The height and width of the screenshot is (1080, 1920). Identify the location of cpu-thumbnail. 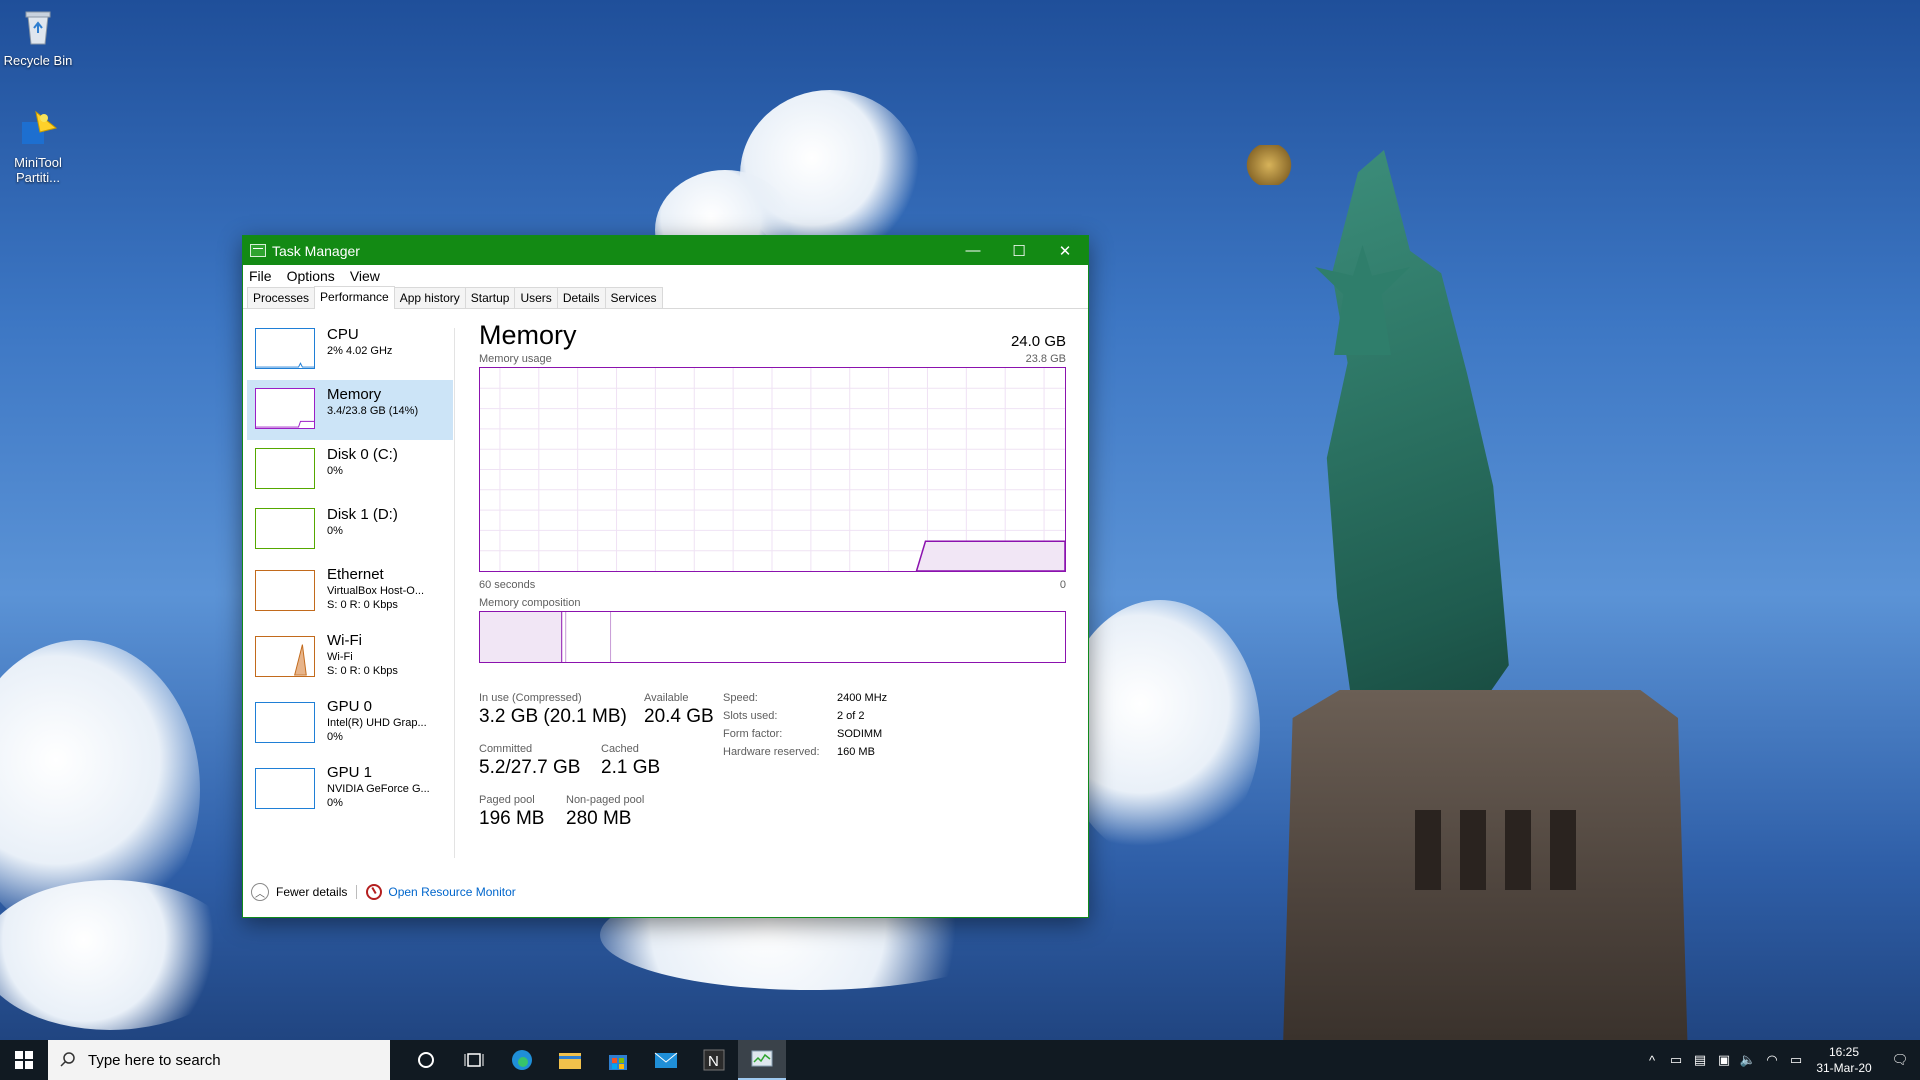
(285, 348).